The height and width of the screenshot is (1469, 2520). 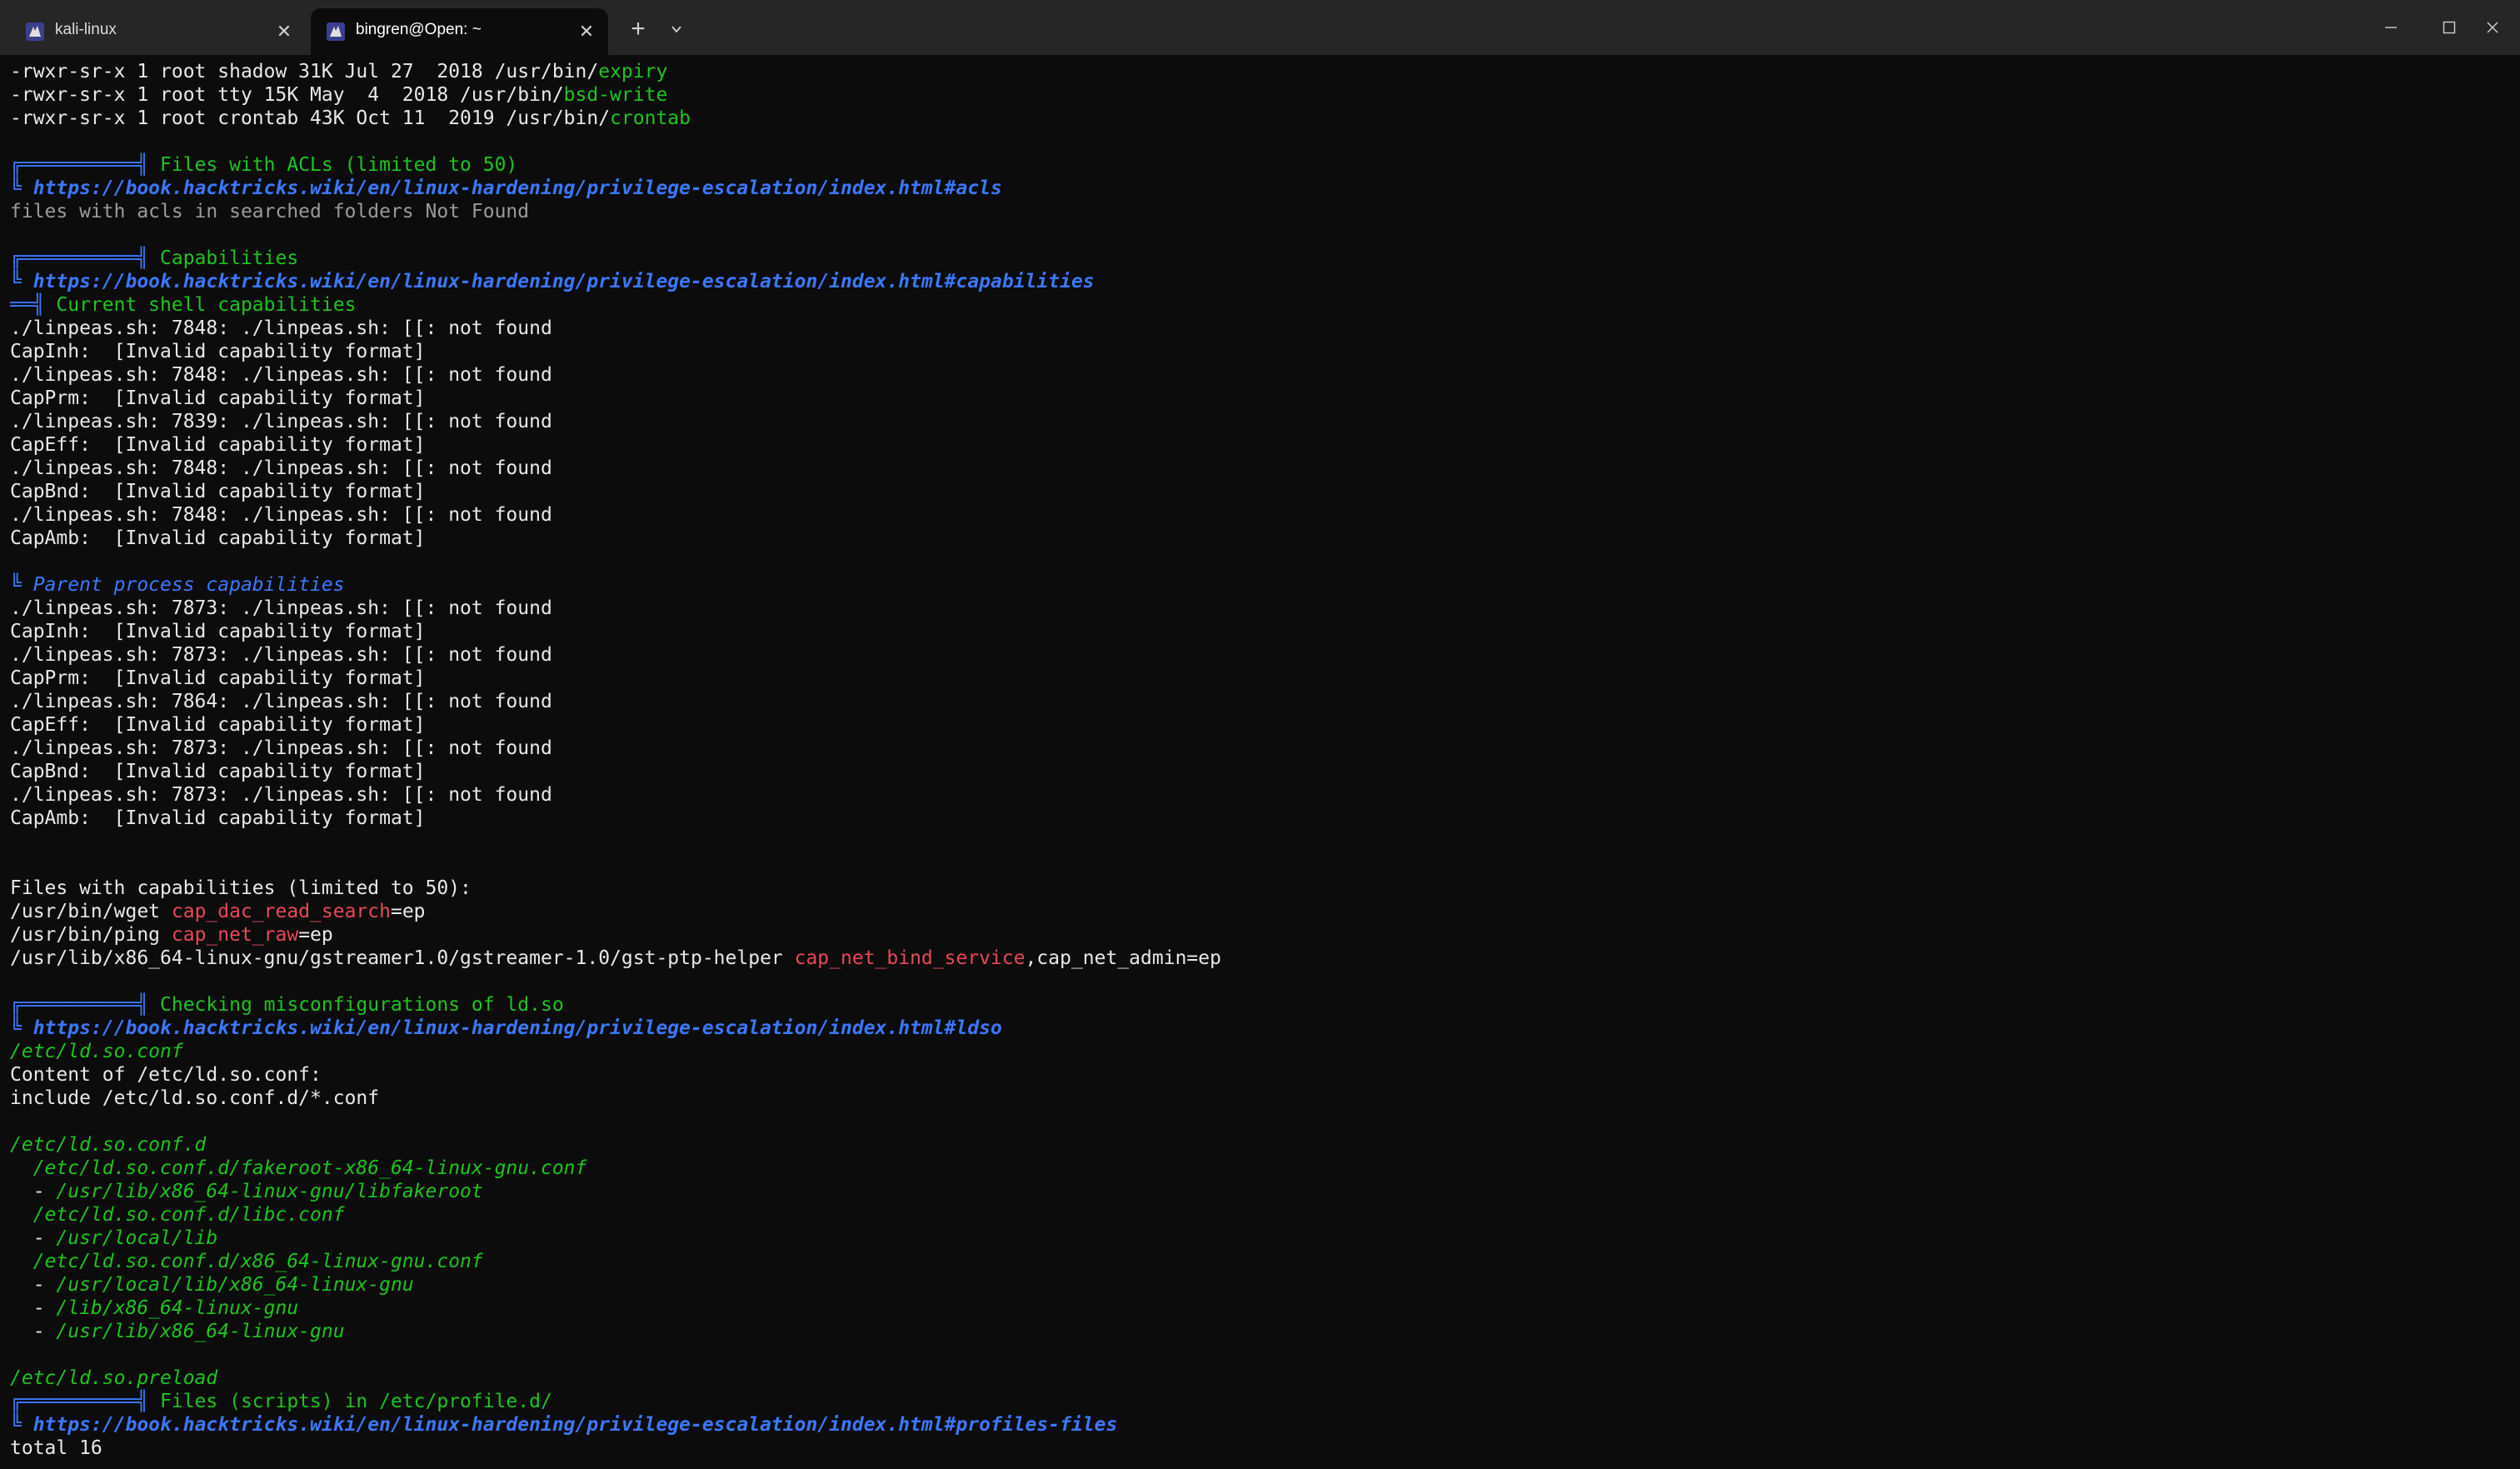 I want to click on terminal-text: /etc/ld.so.conf.d/x86_64-linux-gnu.conf, so click(x=247, y=1261).